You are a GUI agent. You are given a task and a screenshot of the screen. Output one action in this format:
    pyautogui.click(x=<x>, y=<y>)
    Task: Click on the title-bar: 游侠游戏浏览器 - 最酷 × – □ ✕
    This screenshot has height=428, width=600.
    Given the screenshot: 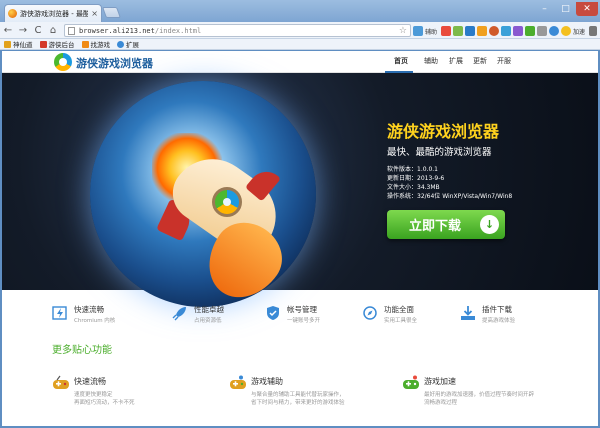 What is the action you would take?
    pyautogui.click(x=300, y=11)
    